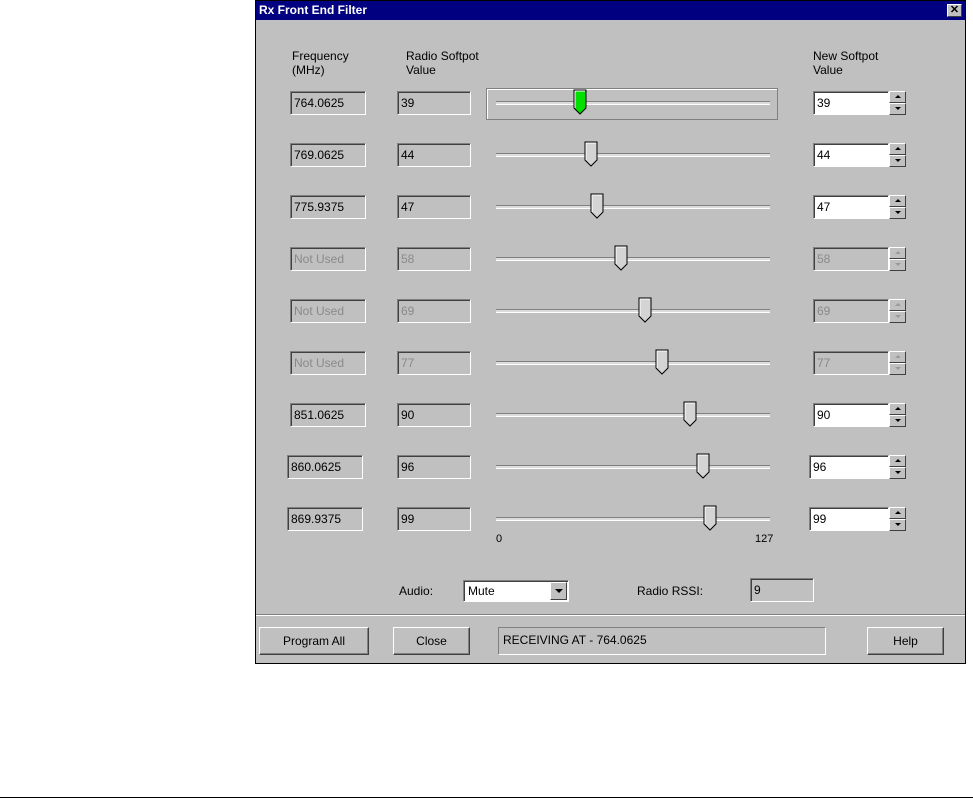  Describe the element at coordinates (328, 415) in the screenshot. I see `frequency-field: 851.0625` at that location.